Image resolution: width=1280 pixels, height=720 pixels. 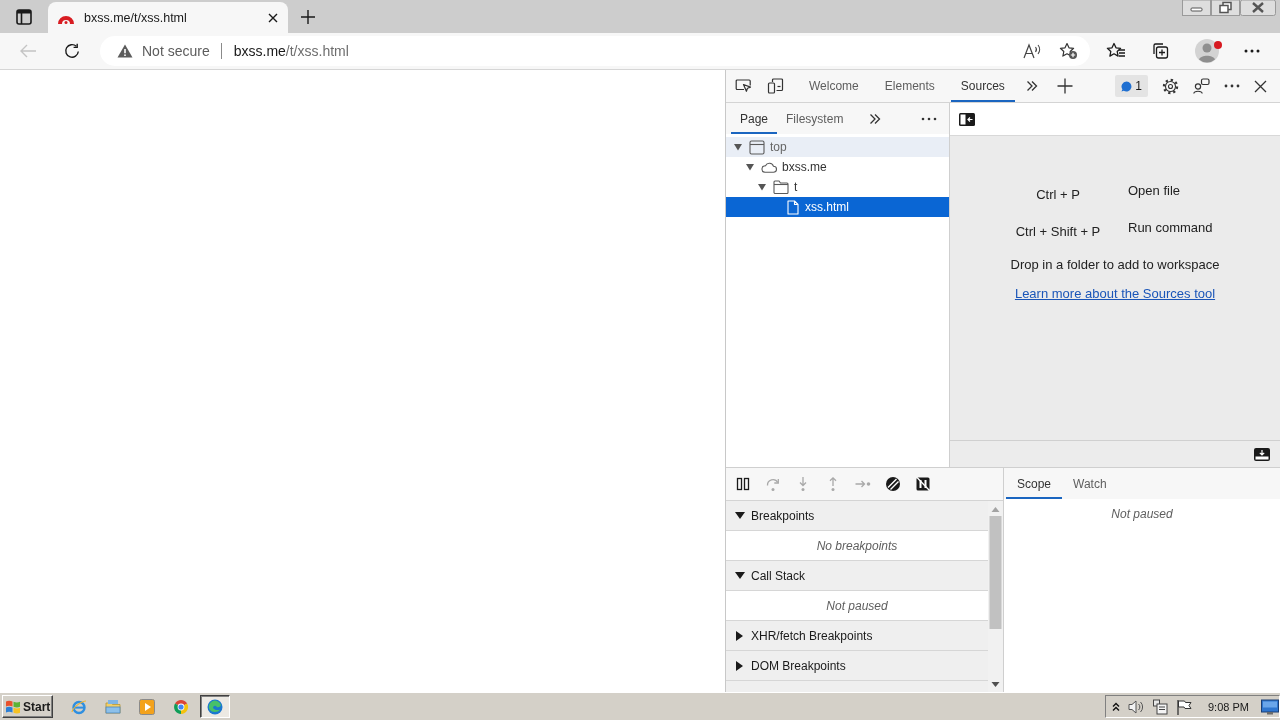 What do you see at coordinates (1058, 192) in the screenshot?
I see `shortcut-keys: Ctrl + P` at bounding box center [1058, 192].